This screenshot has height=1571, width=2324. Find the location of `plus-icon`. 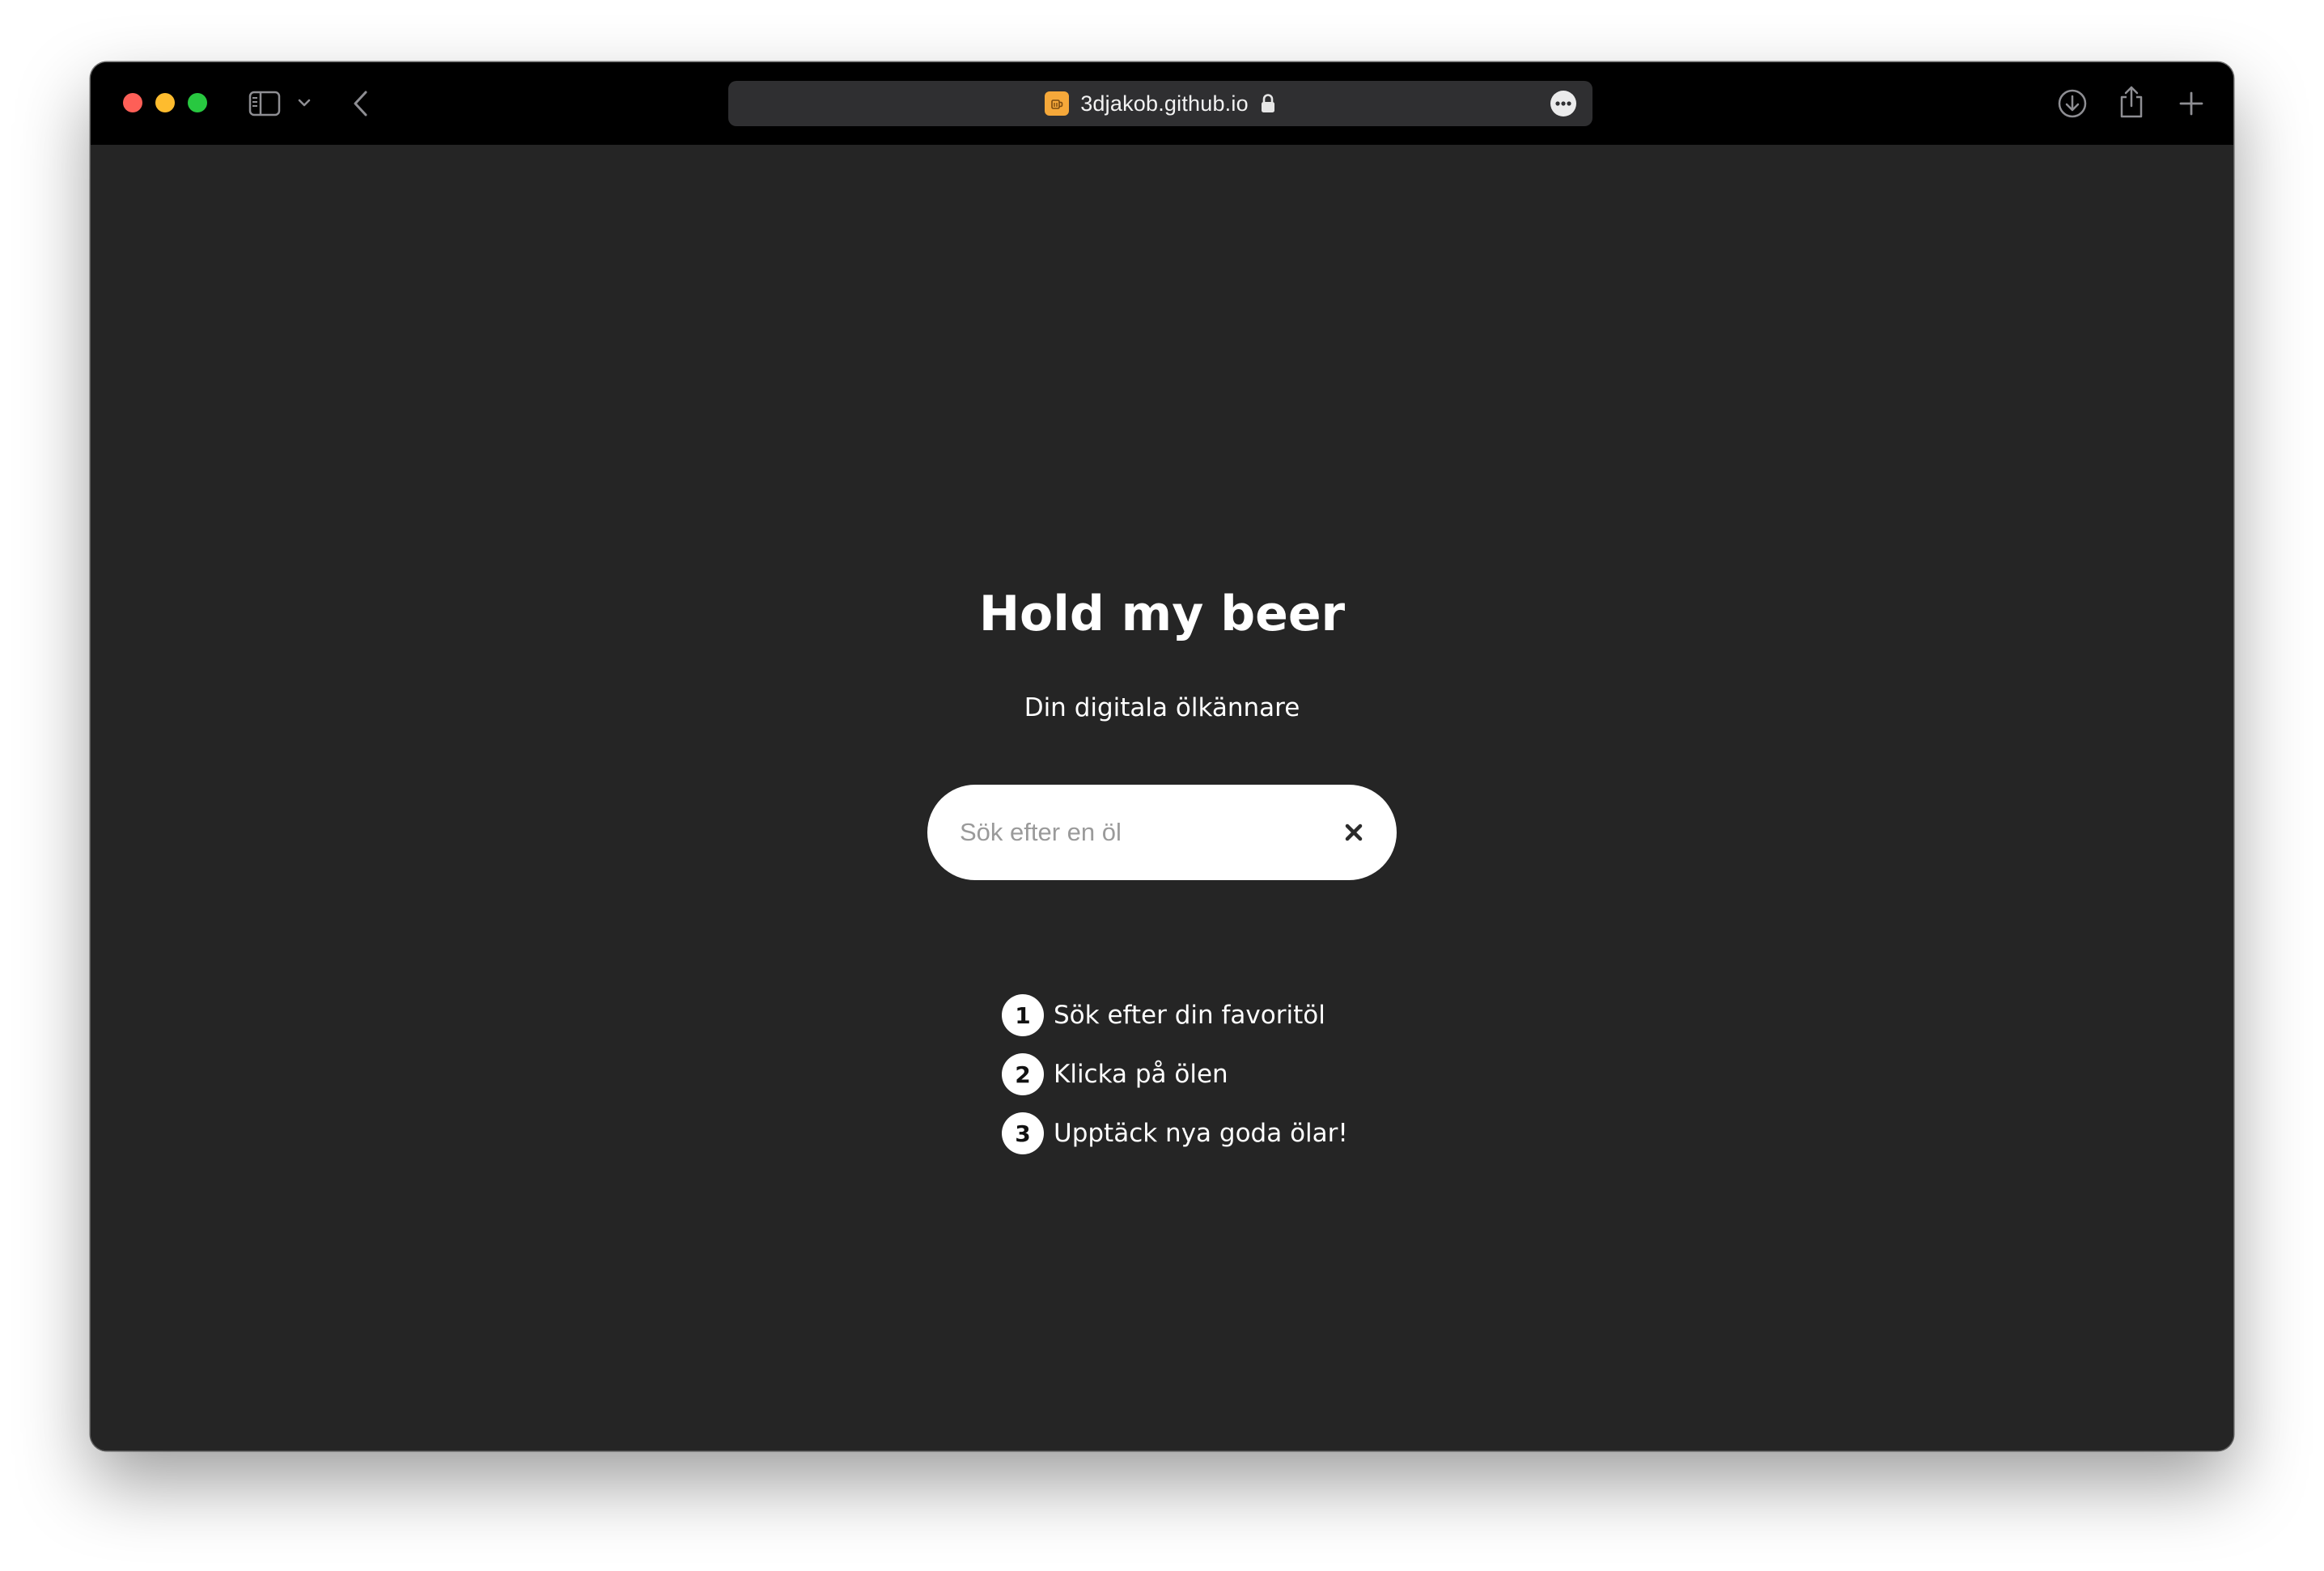

plus-icon is located at coordinates (2192, 103).